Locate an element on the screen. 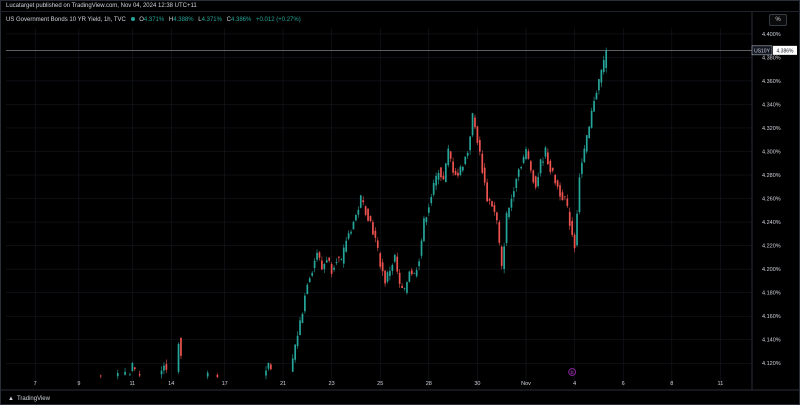  y-tick-label: 4.160% is located at coordinates (771, 317).